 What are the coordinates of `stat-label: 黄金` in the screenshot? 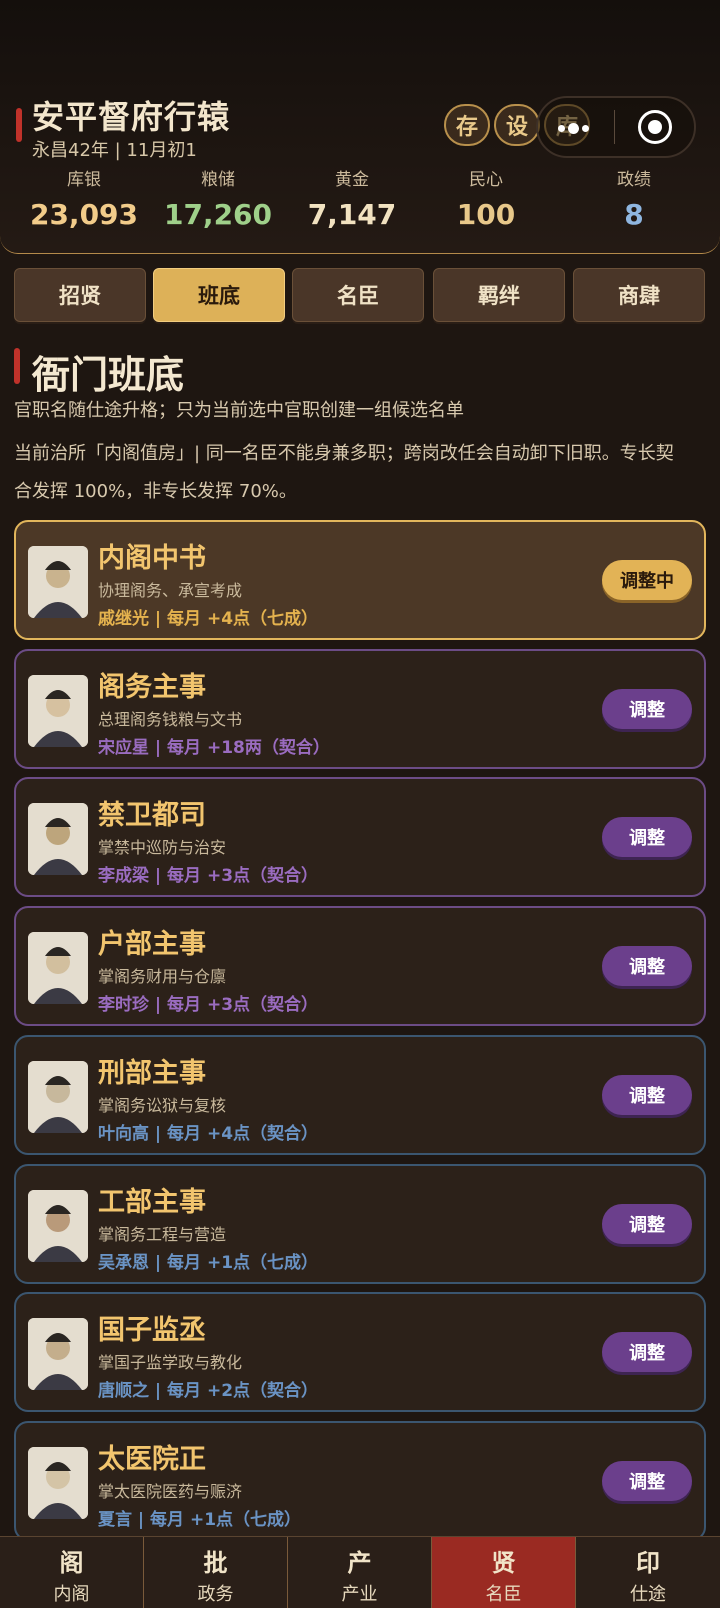 It's located at (352, 180).